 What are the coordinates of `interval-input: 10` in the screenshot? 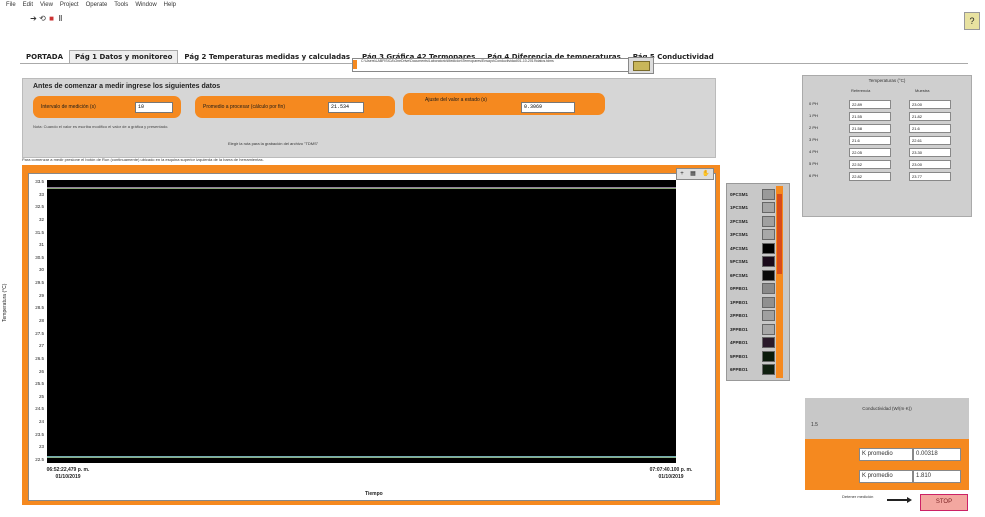 It's located at (154, 107).